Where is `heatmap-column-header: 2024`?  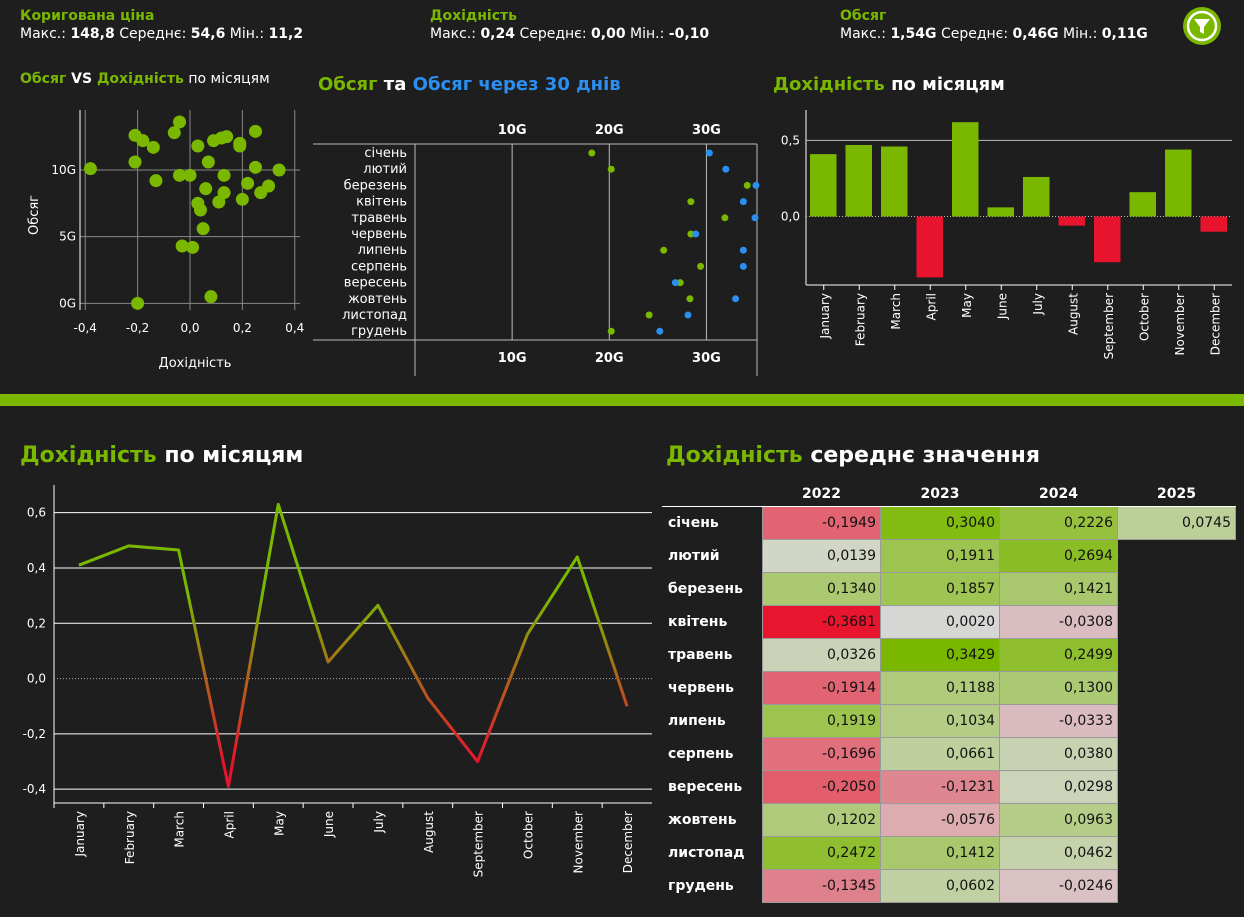
heatmap-column-header: 2024 is located at coordinates (1058, 494).